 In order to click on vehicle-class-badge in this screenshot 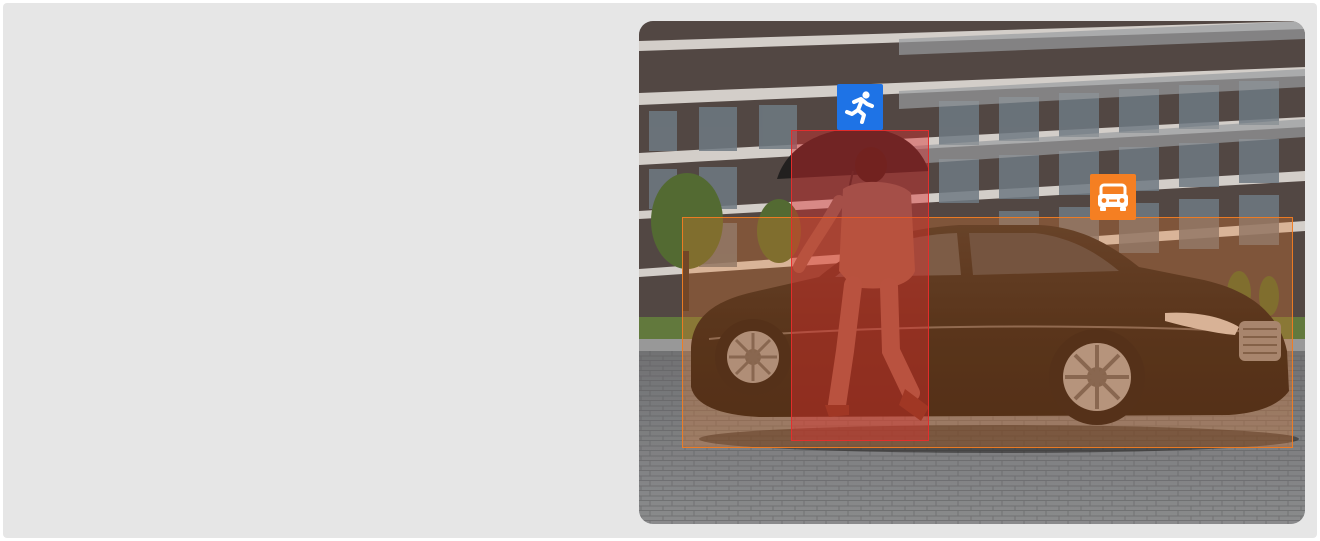, I will do `click(1113, 197)`.